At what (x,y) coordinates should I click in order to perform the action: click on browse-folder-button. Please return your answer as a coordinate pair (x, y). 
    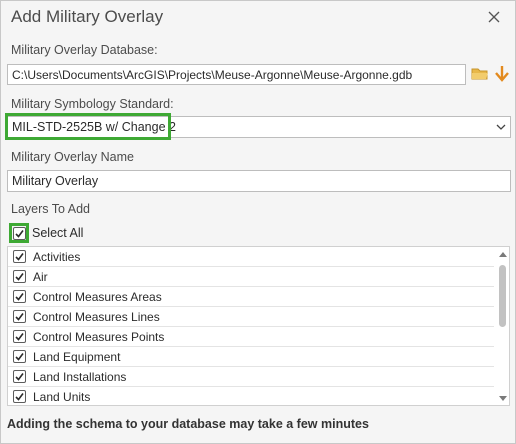
    Looking at the image, I should click on (480, 74).